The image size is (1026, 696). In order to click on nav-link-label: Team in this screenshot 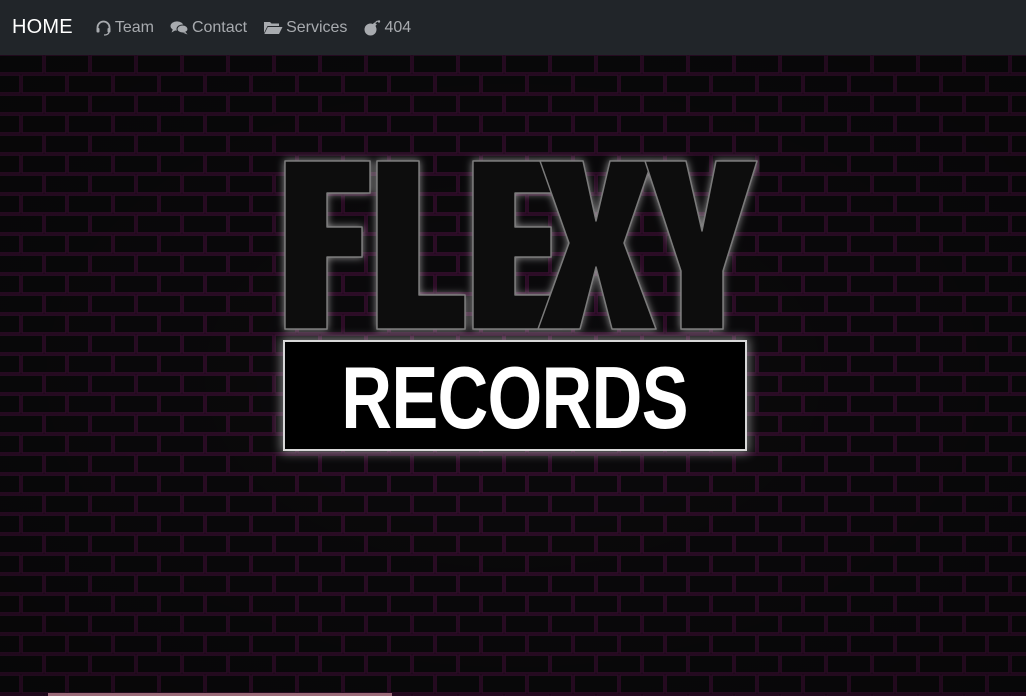, I will do `click(134, 27)`.